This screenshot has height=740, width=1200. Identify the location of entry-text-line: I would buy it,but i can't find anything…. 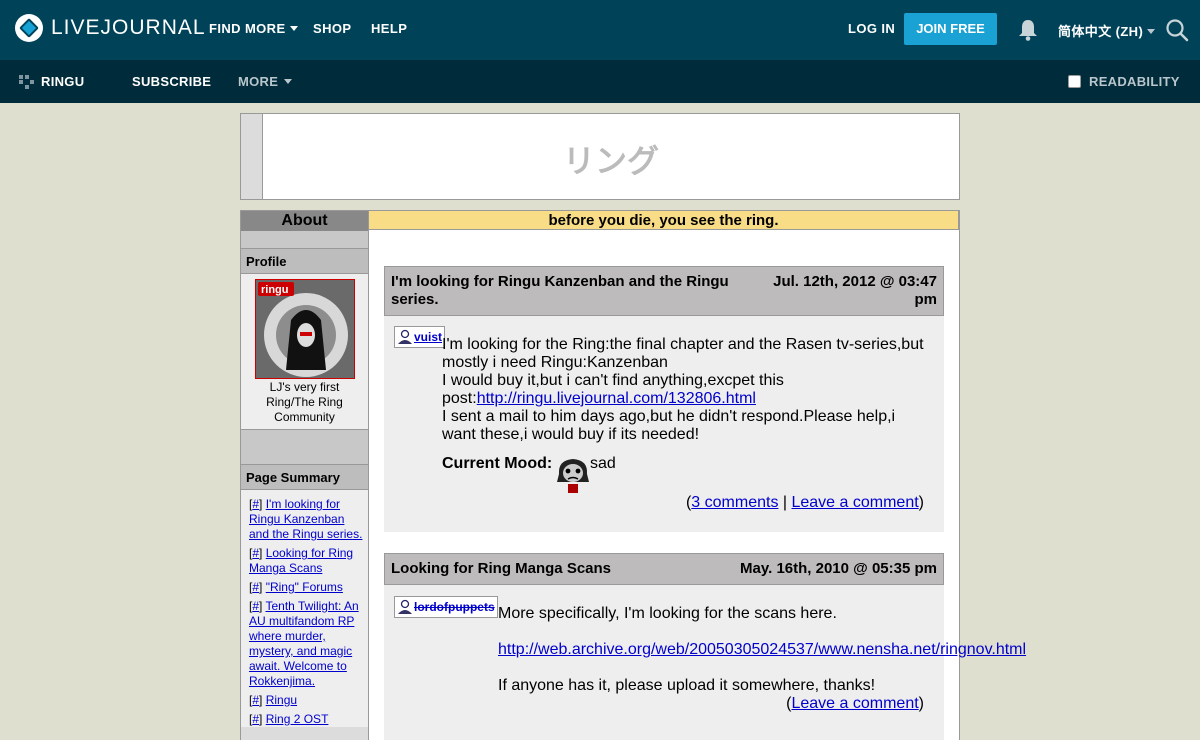
(613, 380).